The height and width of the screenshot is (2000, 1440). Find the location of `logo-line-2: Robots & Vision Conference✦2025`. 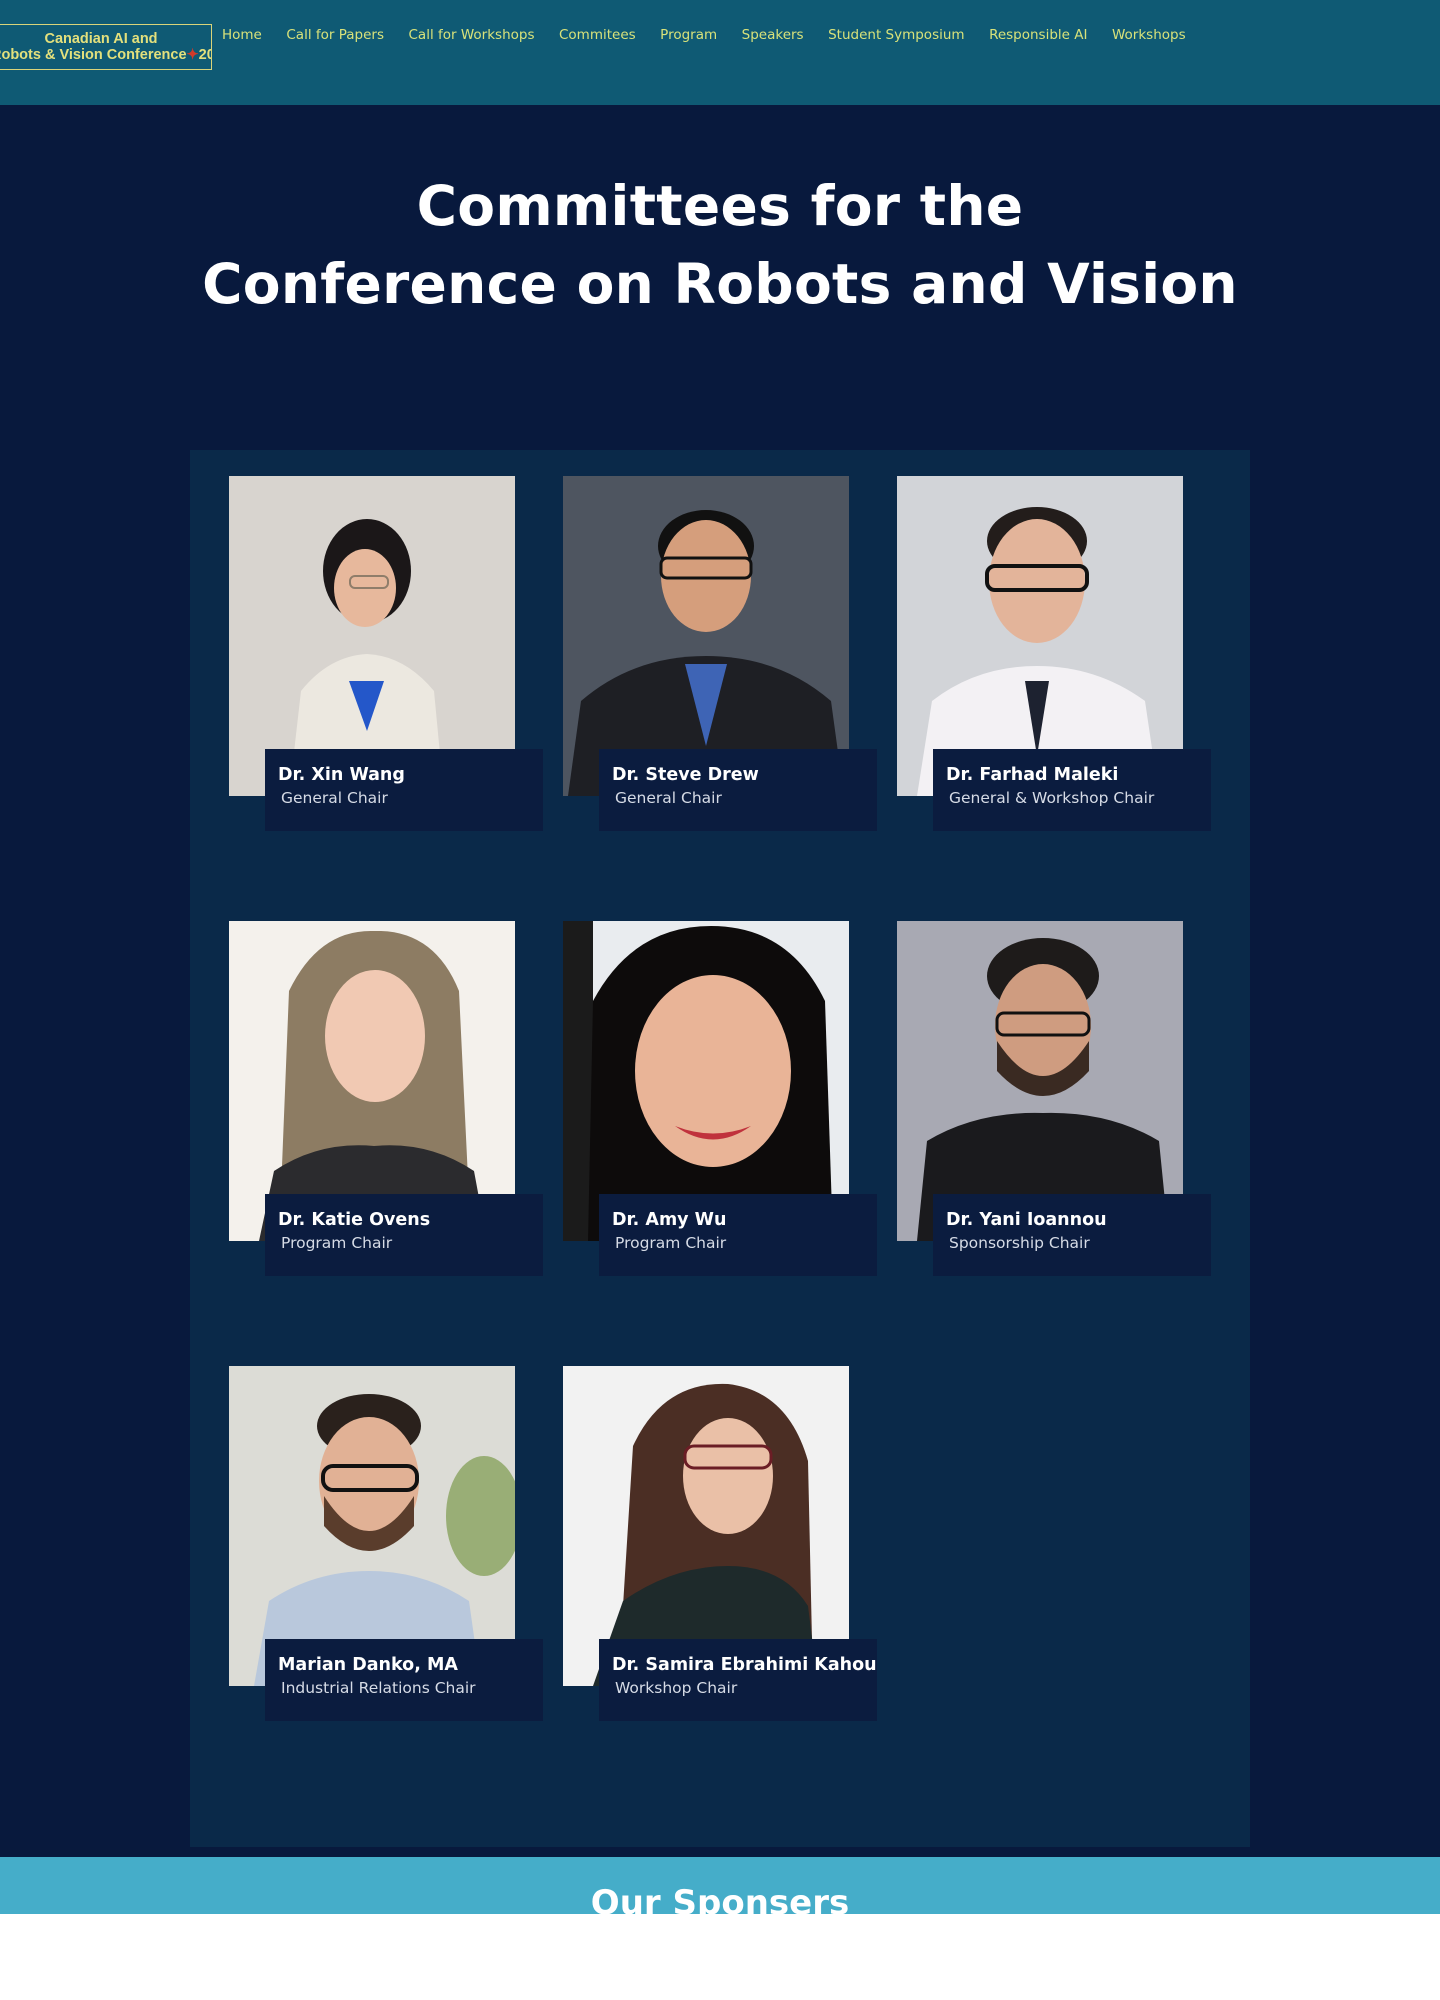

logo-line-2: Robots & Vision Conference✦2025 is located at coordinates (105, 55).